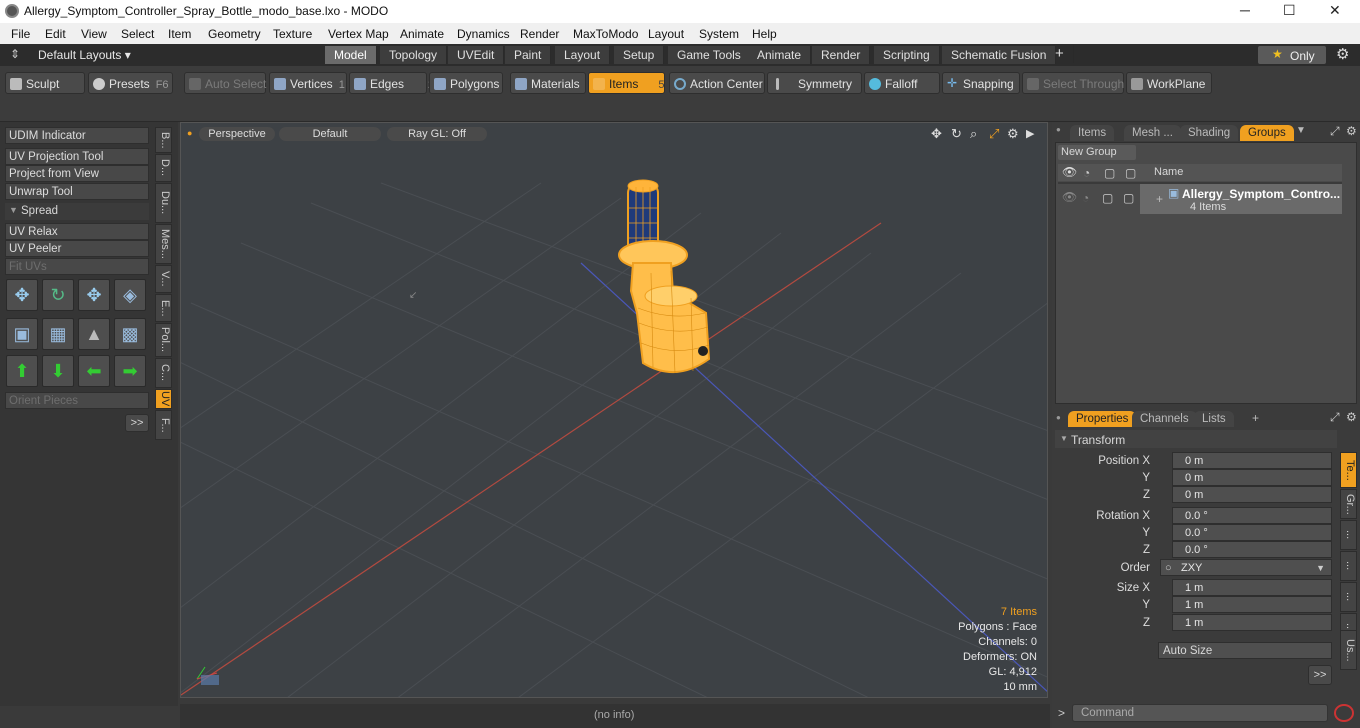 This screenshot has height=728, width=1360. What do you see at coordinates (1200, 713) in the screenshot?
I see `command-input: Command` at bounding box center [1200, 713].